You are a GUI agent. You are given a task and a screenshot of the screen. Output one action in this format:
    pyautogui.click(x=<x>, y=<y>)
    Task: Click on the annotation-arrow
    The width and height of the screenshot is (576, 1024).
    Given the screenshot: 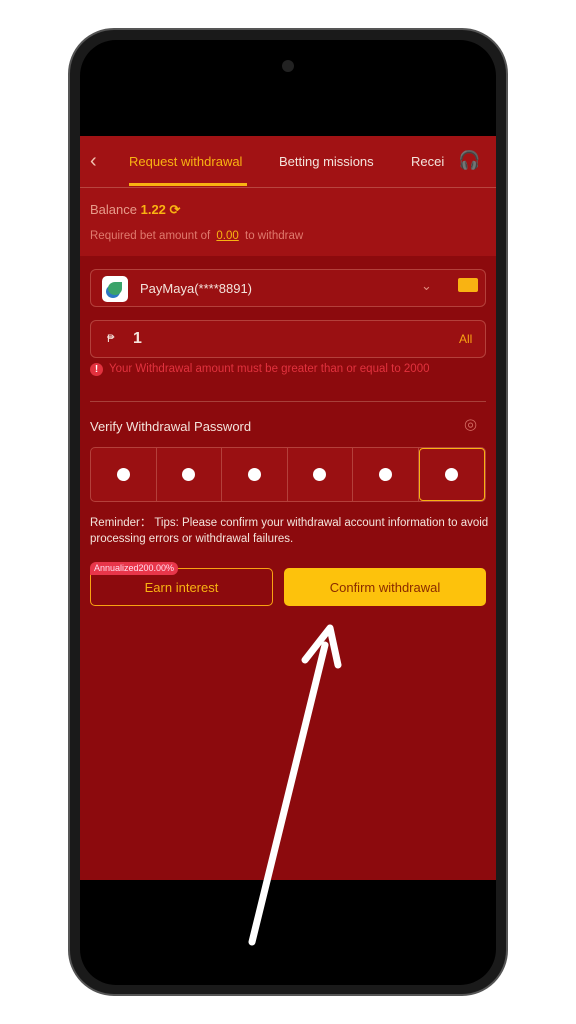 What is the action you would take?
    pyautogui.click(x=295, y=785)
    